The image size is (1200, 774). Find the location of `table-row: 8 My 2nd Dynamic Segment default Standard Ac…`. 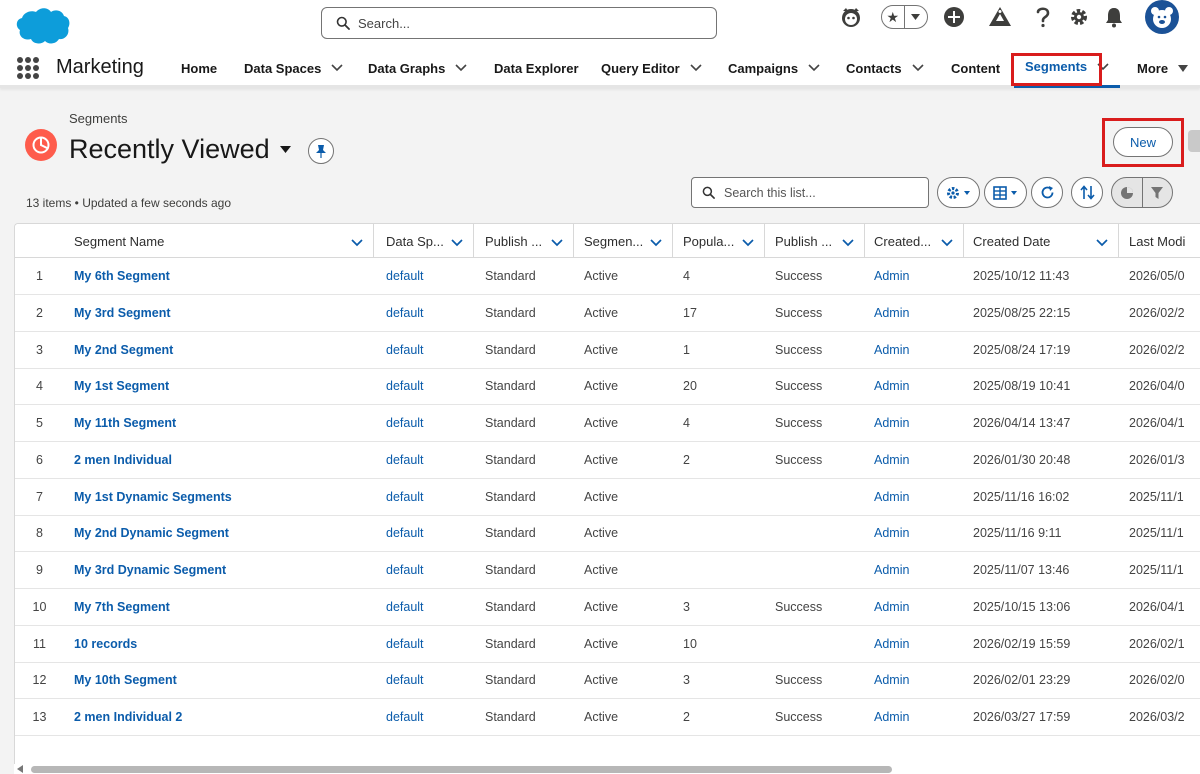

table-row: 8 My 2nd Dynamic Segment default Standard Ac… is located at coordinates (607, 534).